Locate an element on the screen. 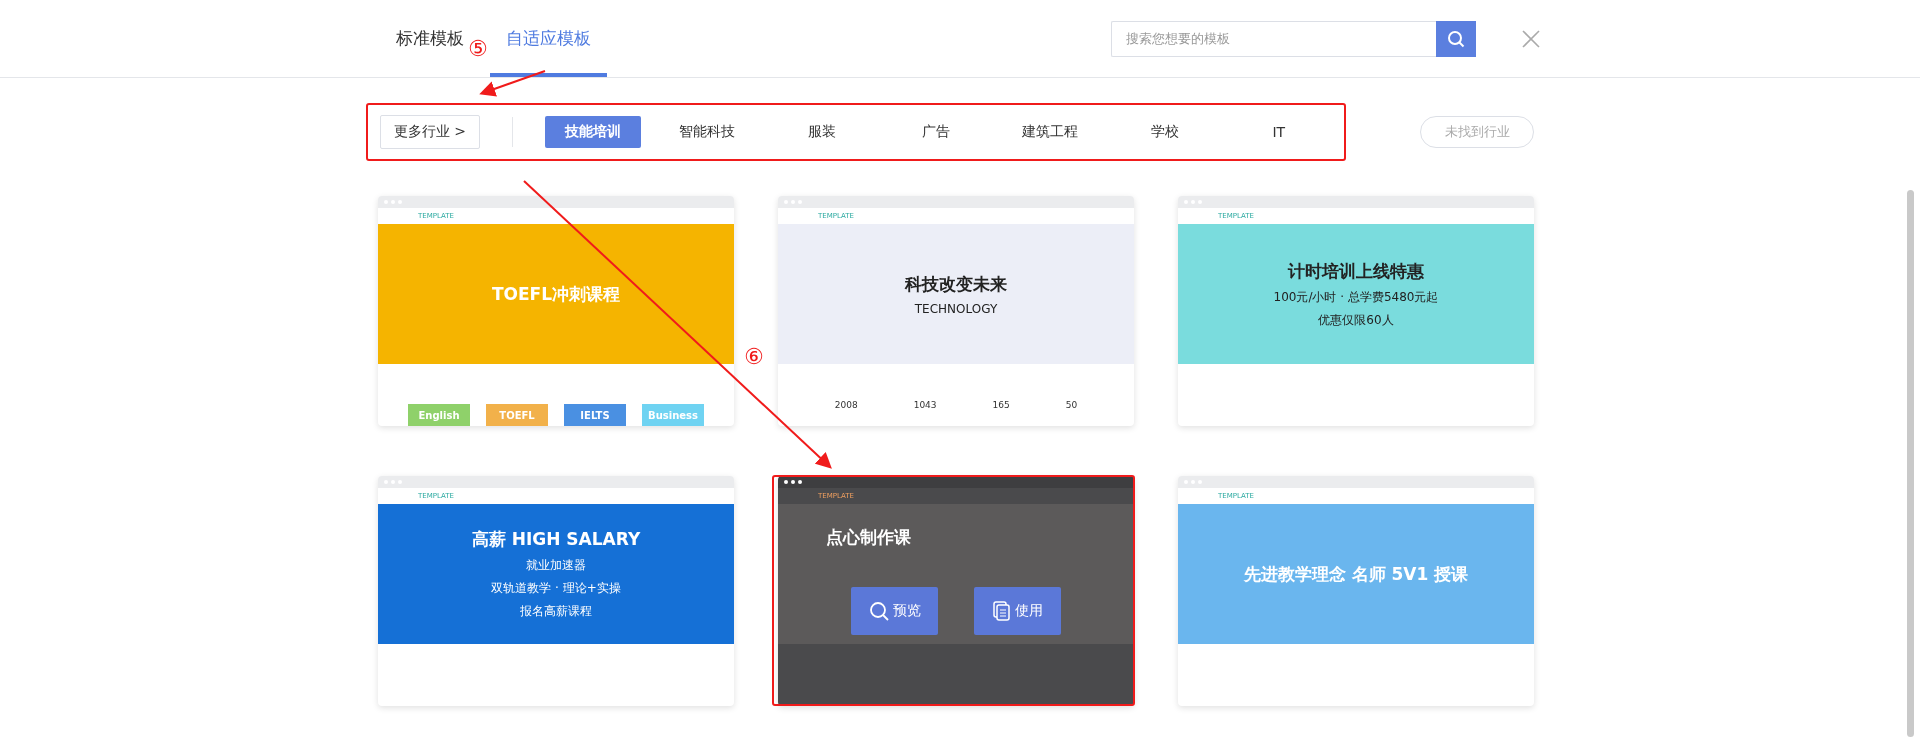  stat-number: 1043 is located at coordinates (925, 405).